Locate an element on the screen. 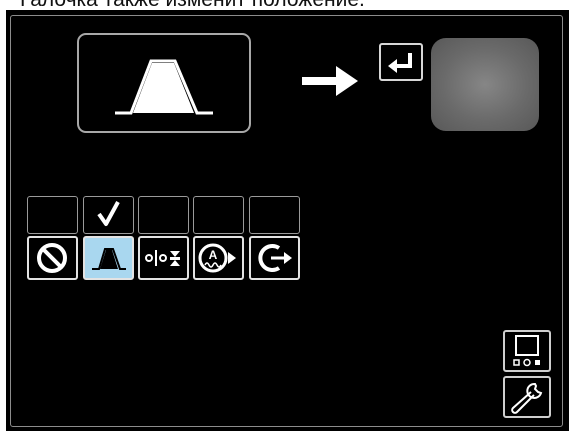  right-arrow-icon is located at coordinates (330, 81).